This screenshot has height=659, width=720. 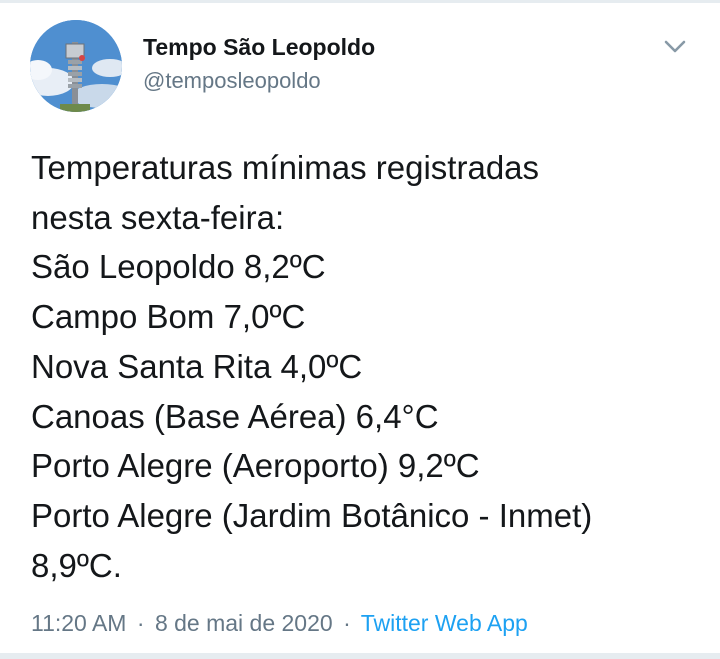 I want to click on author-handle: @temposleopoldo, so click(x=232, y=81).